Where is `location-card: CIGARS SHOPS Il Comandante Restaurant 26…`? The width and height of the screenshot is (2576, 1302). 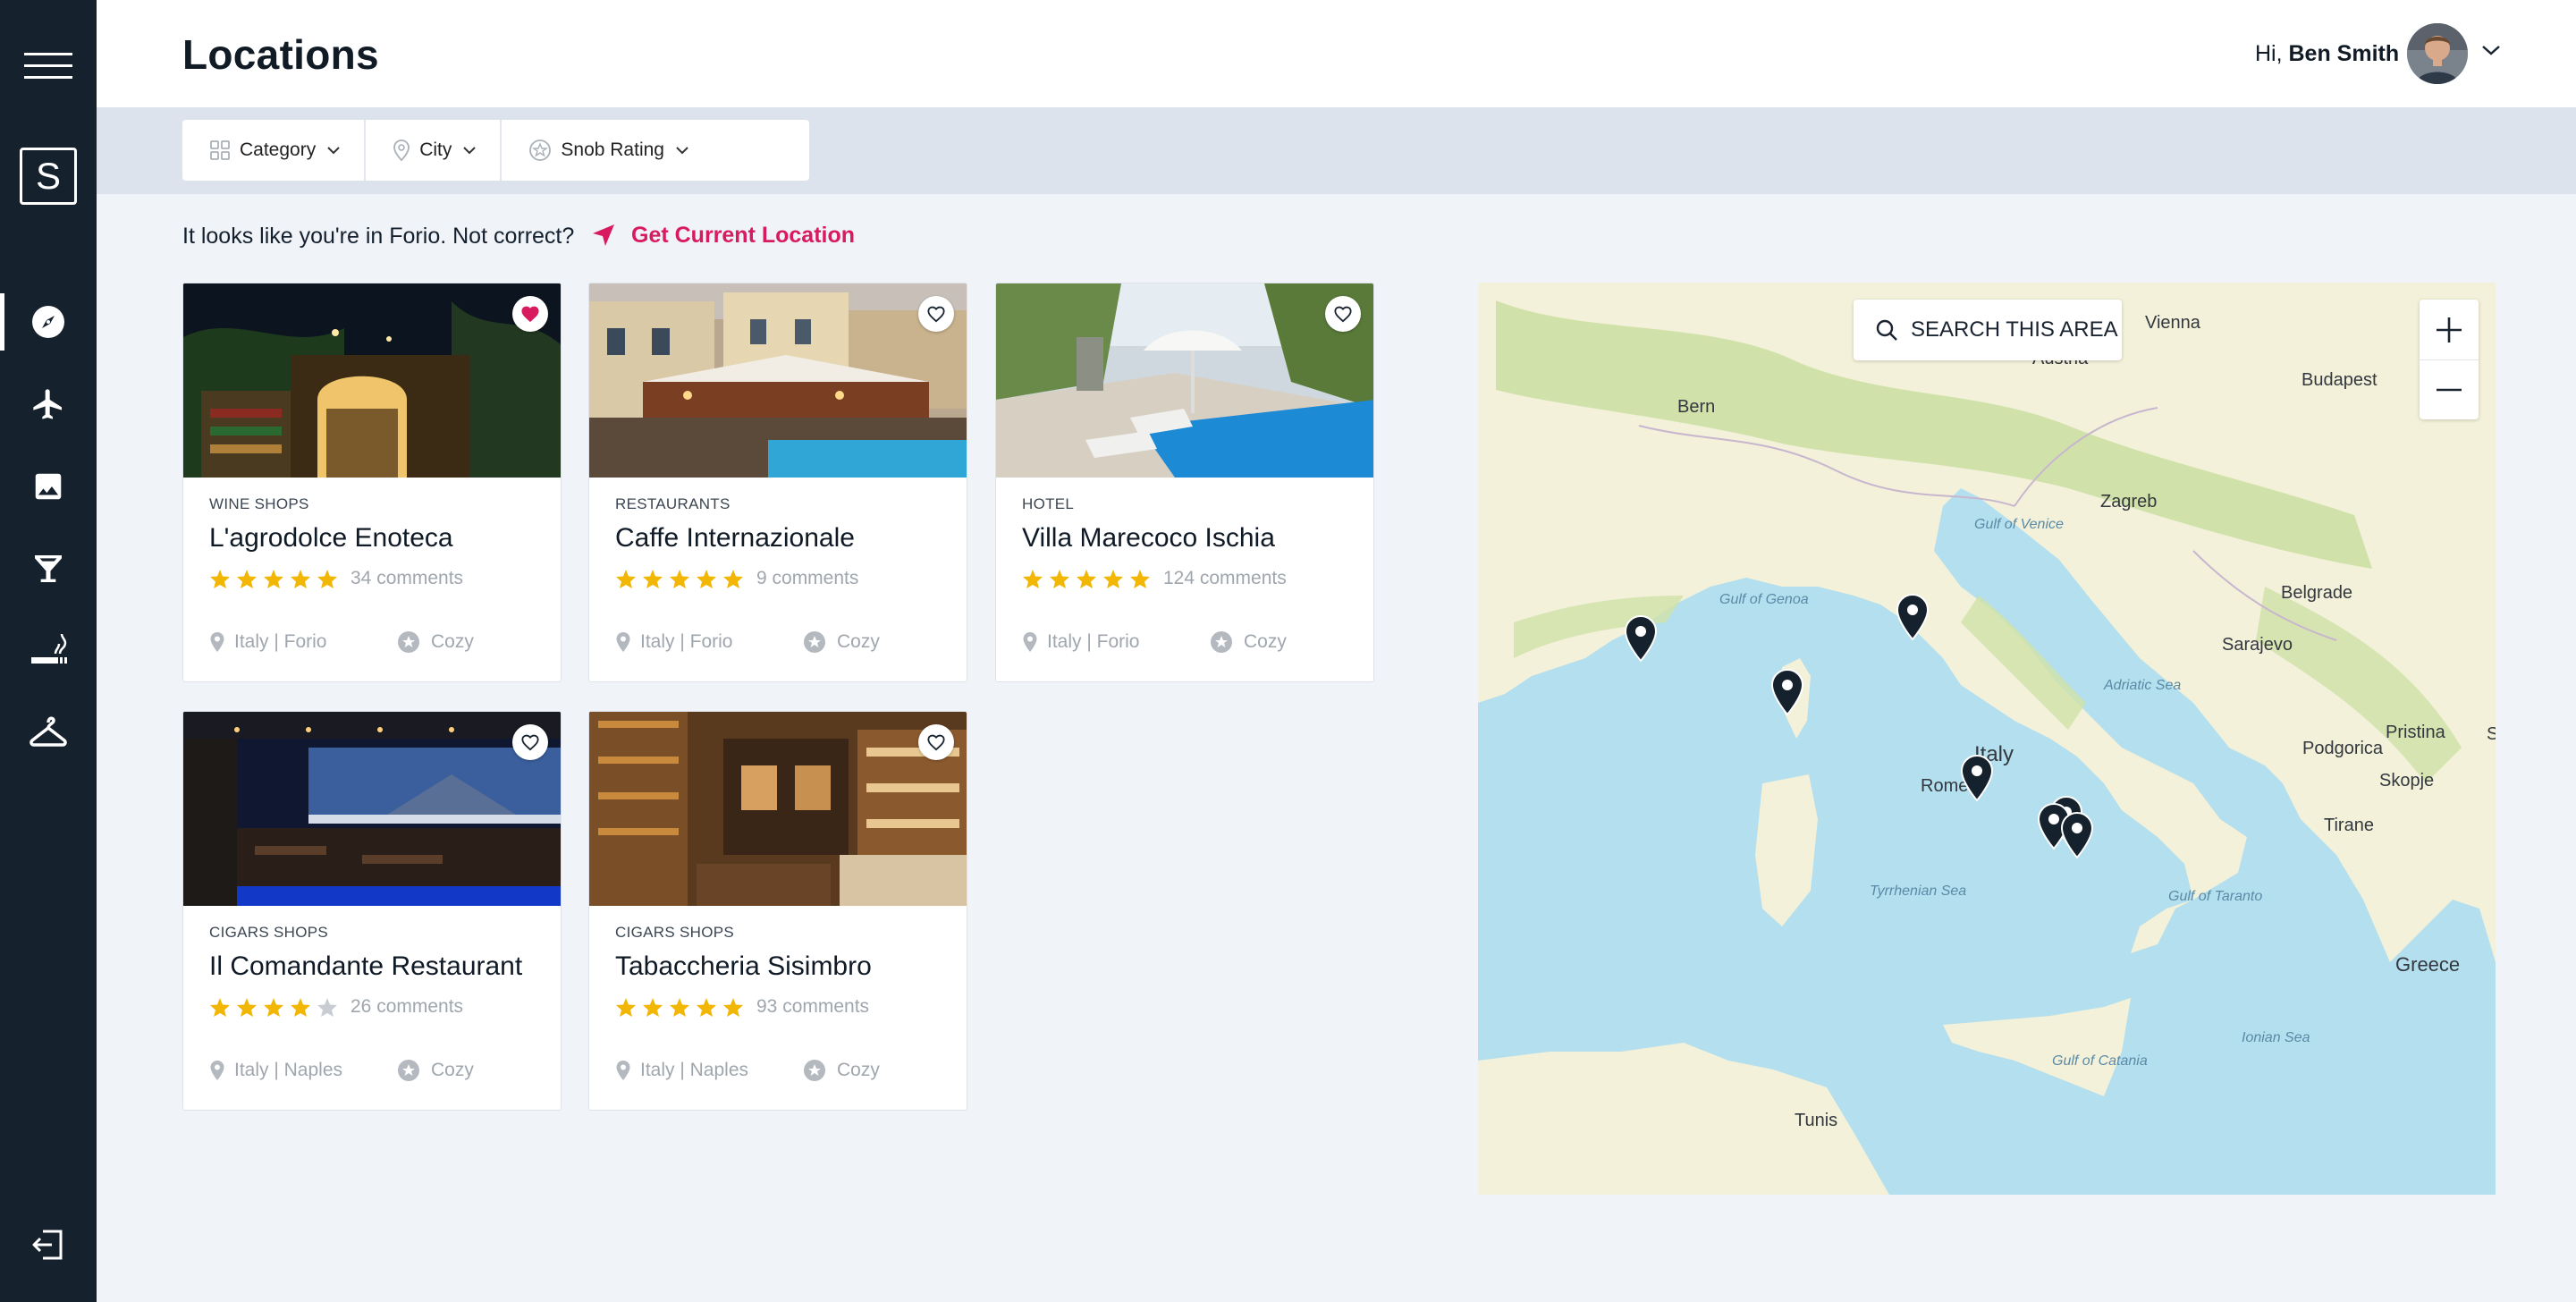 location-card: CIGARS SHOPS Il Comandante Restaurant 26… is located at coordinates (372, 911).